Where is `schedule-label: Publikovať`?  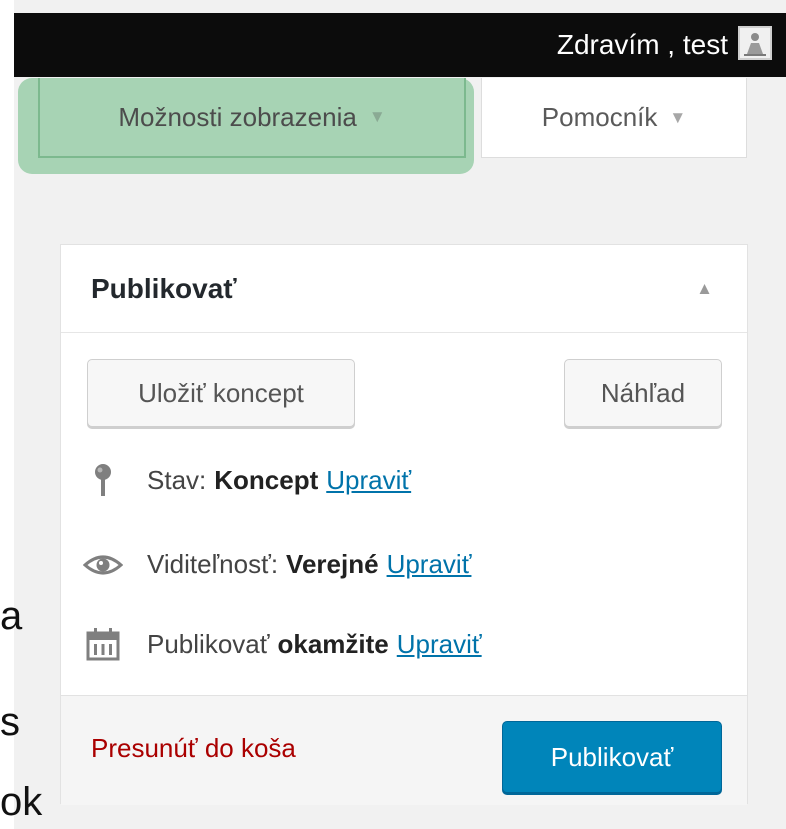
schedule-label: Publikovať is located at coordinates (208, 643).